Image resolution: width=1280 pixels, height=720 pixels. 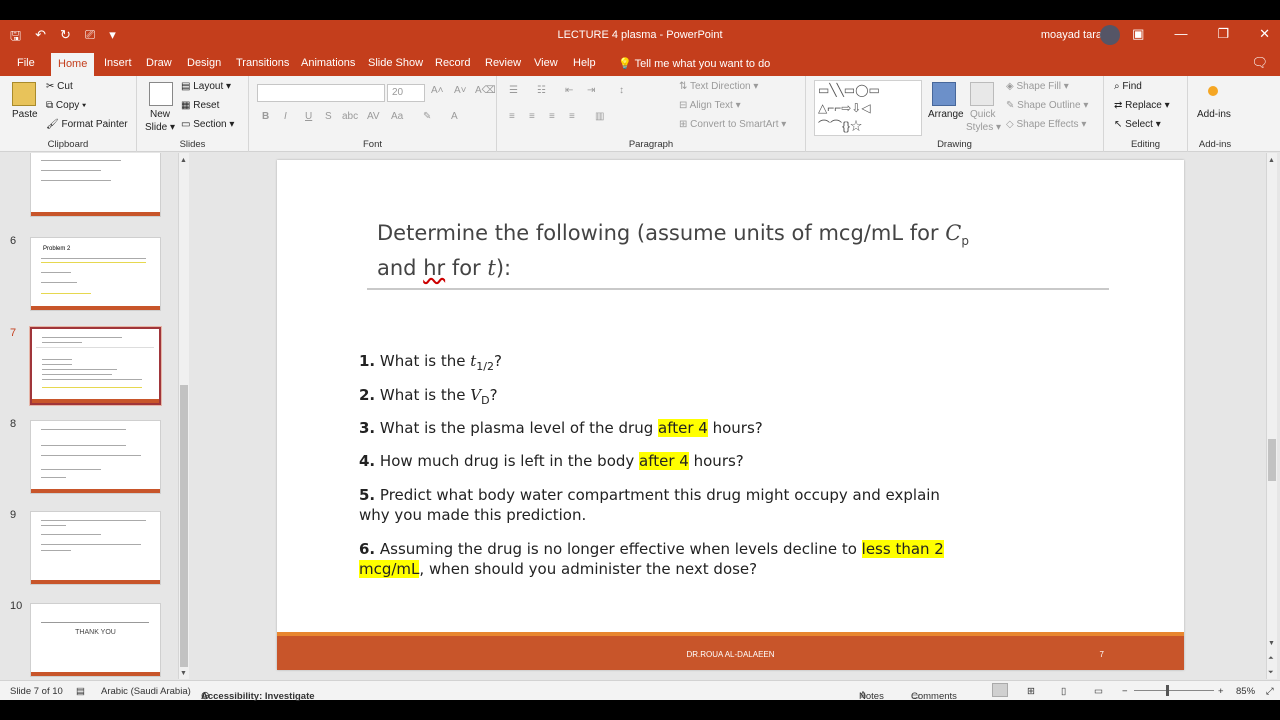 I want to click on font-color-icon: A, so click(x=454, y=116).